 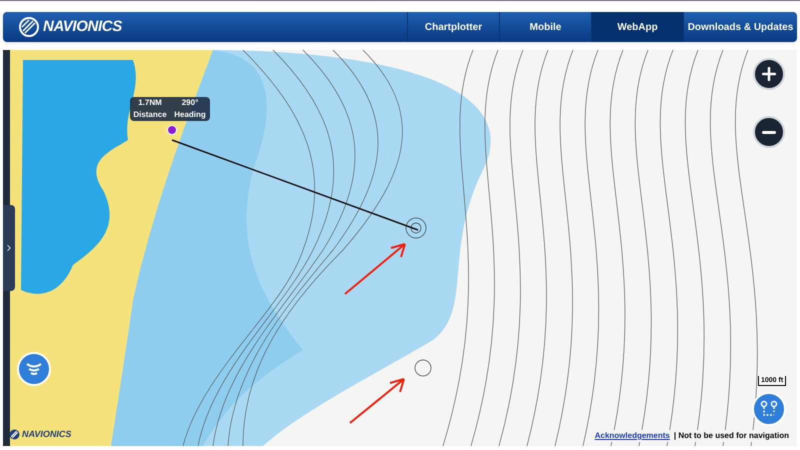 I want to click on nav-tab: Downloads & Updates, so click(x=740, y=27).